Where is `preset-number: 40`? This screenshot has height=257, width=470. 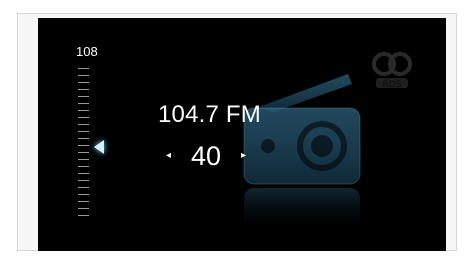
preset-number: 40 is located at coordinates (206, 156).